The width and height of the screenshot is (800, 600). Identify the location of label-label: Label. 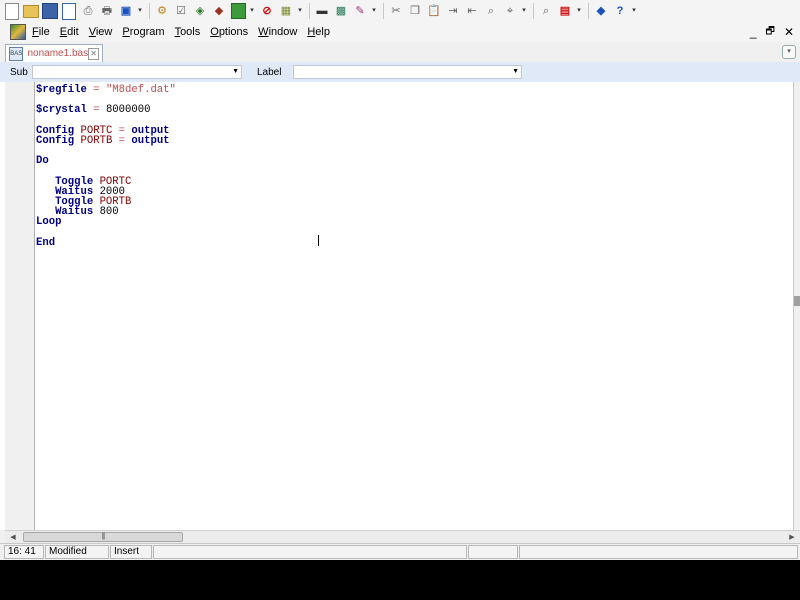
(269, 72).